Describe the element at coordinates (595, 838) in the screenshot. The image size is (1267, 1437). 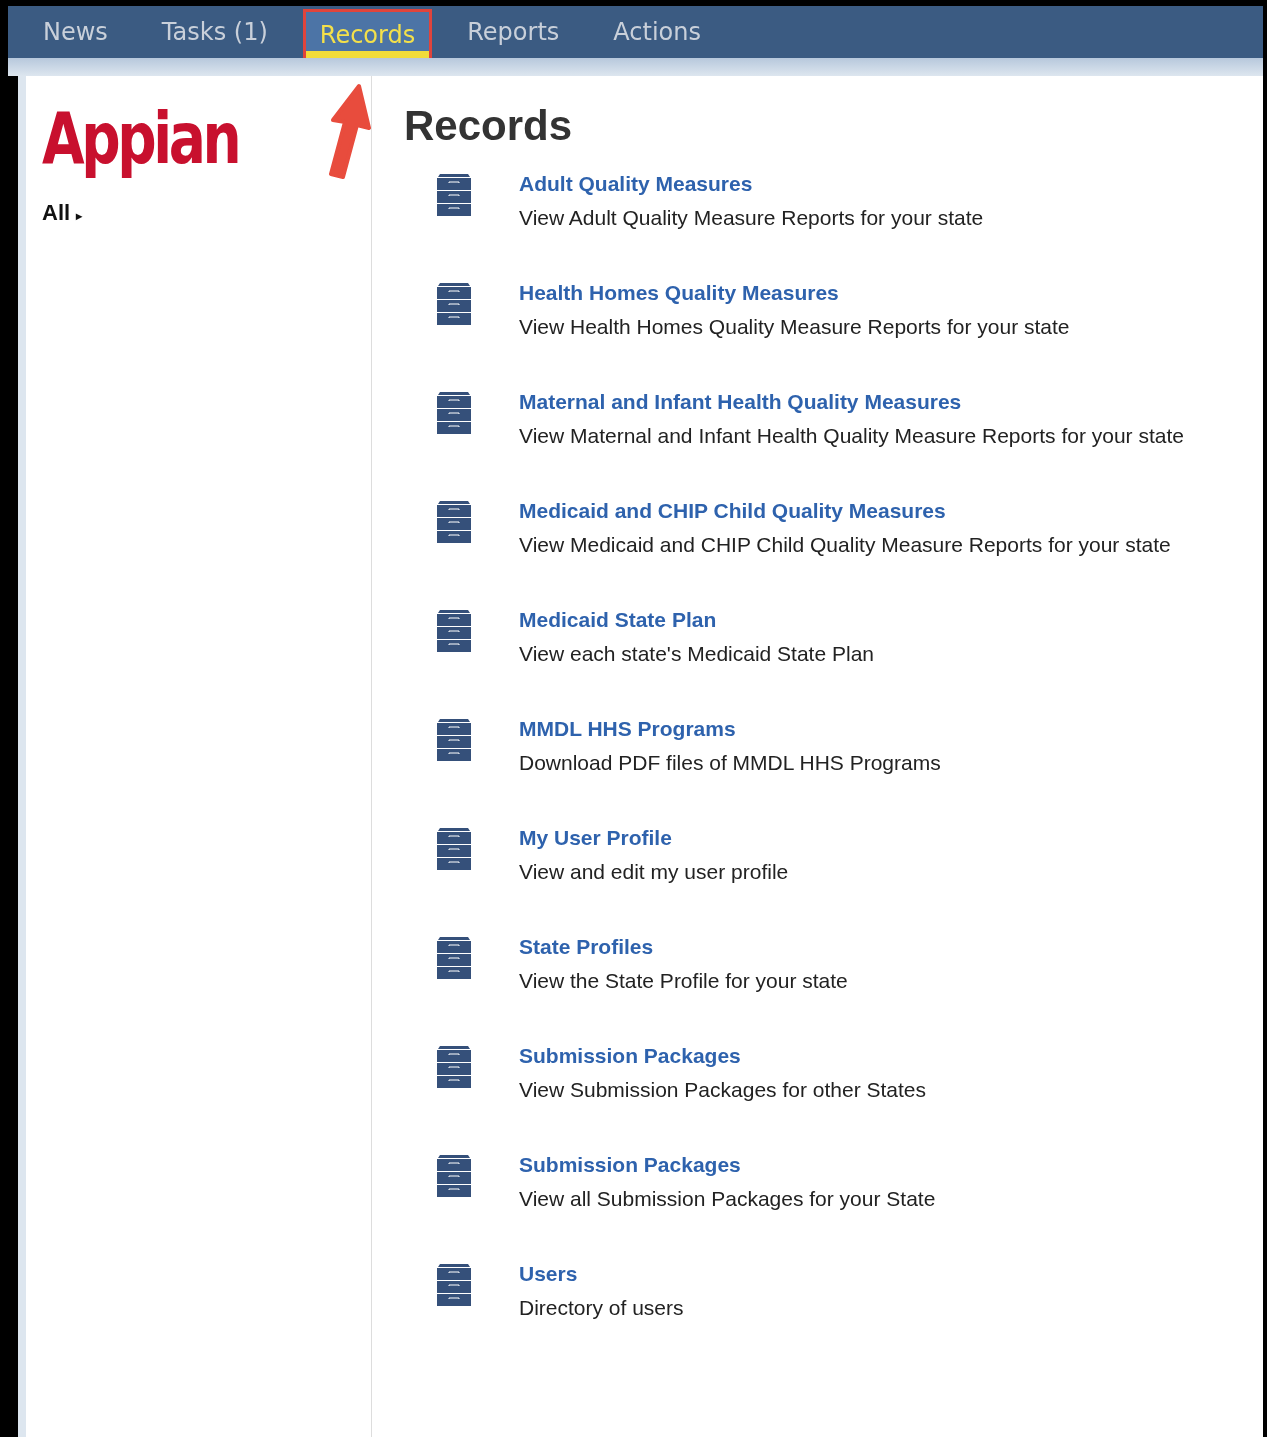
I see `record-link: My User Profile` at that location.